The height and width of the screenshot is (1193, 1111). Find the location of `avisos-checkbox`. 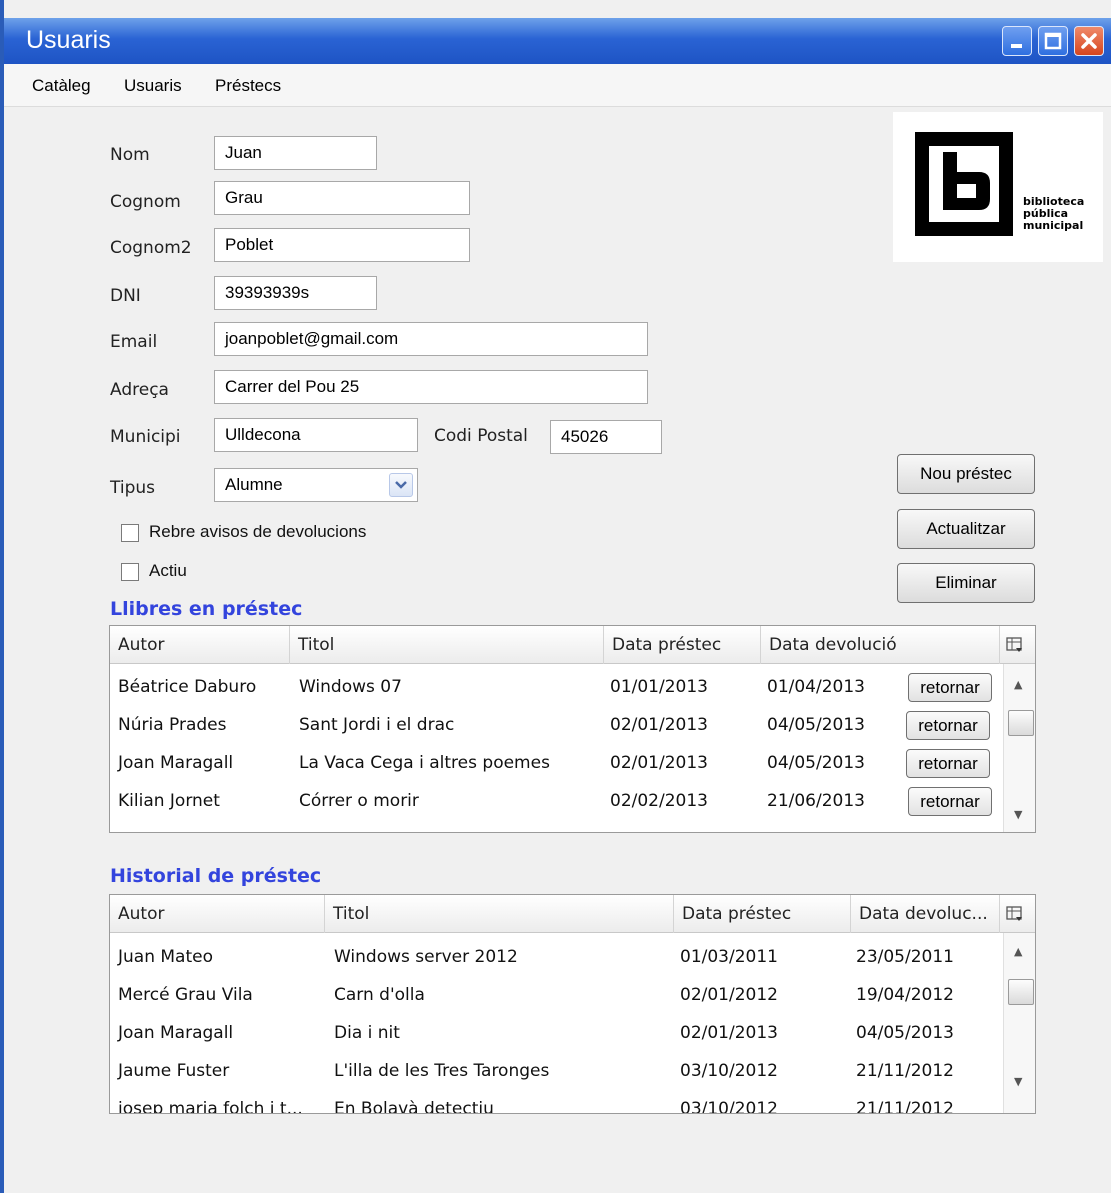

avisos-checkbox is located at coordinates (130, 533).